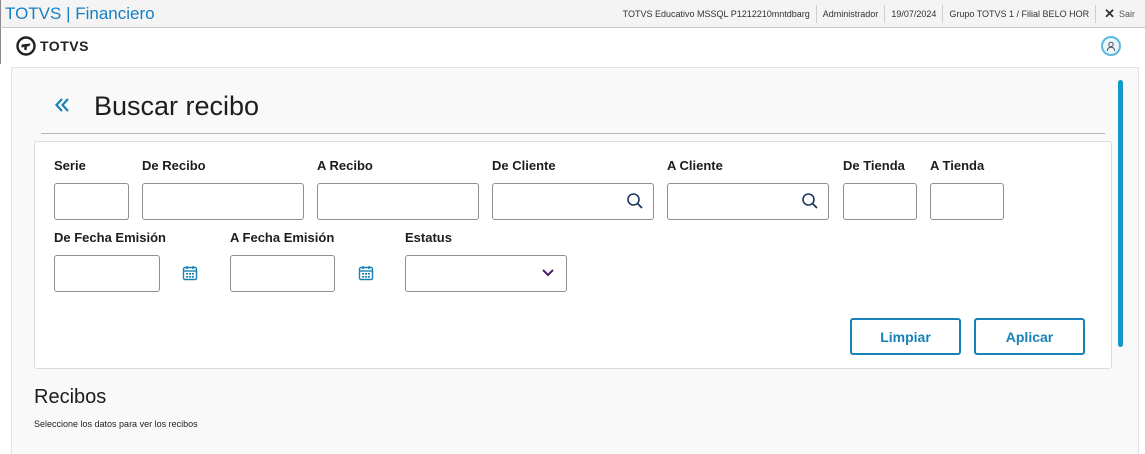 The height and width of the screenshot is (454, 1145). I want to click on a-cliente-label: A Cliente, so click(695, 165).